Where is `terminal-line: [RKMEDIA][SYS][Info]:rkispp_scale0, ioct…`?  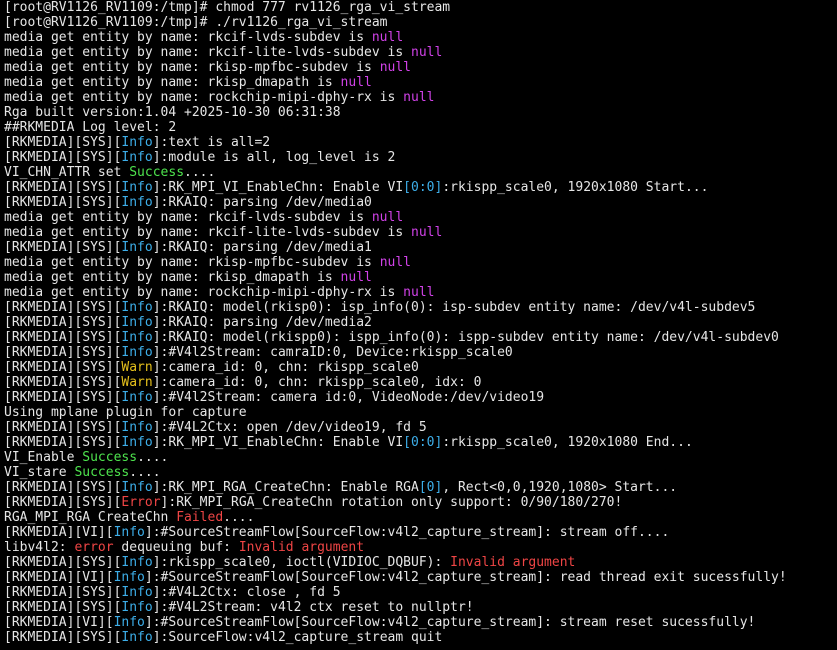
terminal-line: [RKMEDIA][SYS][Info]:rkispp_scale0, ioct… is located at coordinates (420, 562).